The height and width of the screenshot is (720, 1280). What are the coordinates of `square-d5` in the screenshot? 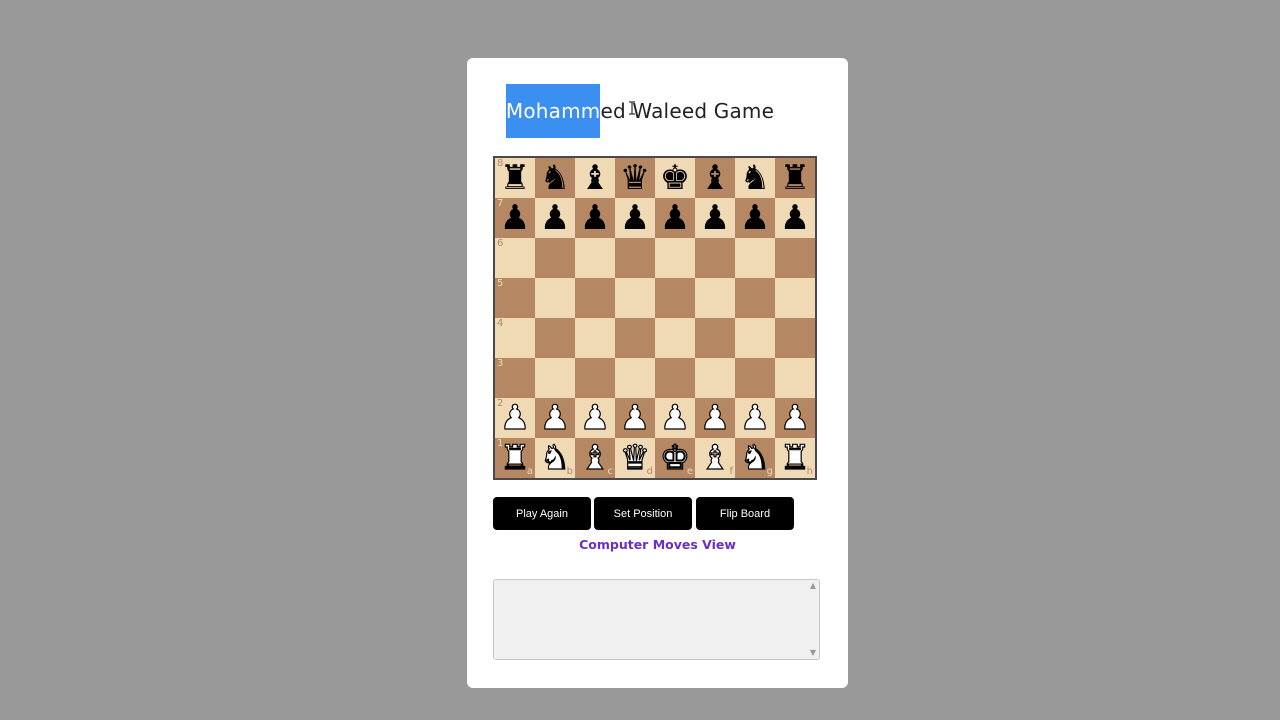 It's located at (635, 298).